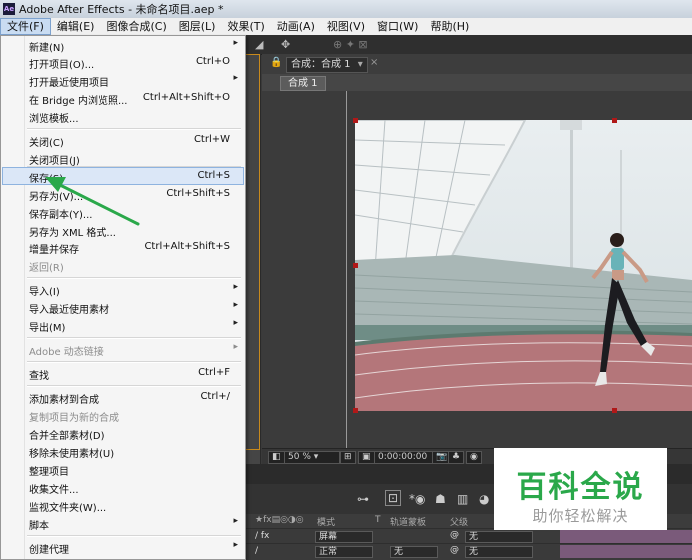  What do you see at coordinates (580, 516) in the screenshot?
I see `watermark-subtitle: 助你轻松解决` at bounding box center [580, 516].